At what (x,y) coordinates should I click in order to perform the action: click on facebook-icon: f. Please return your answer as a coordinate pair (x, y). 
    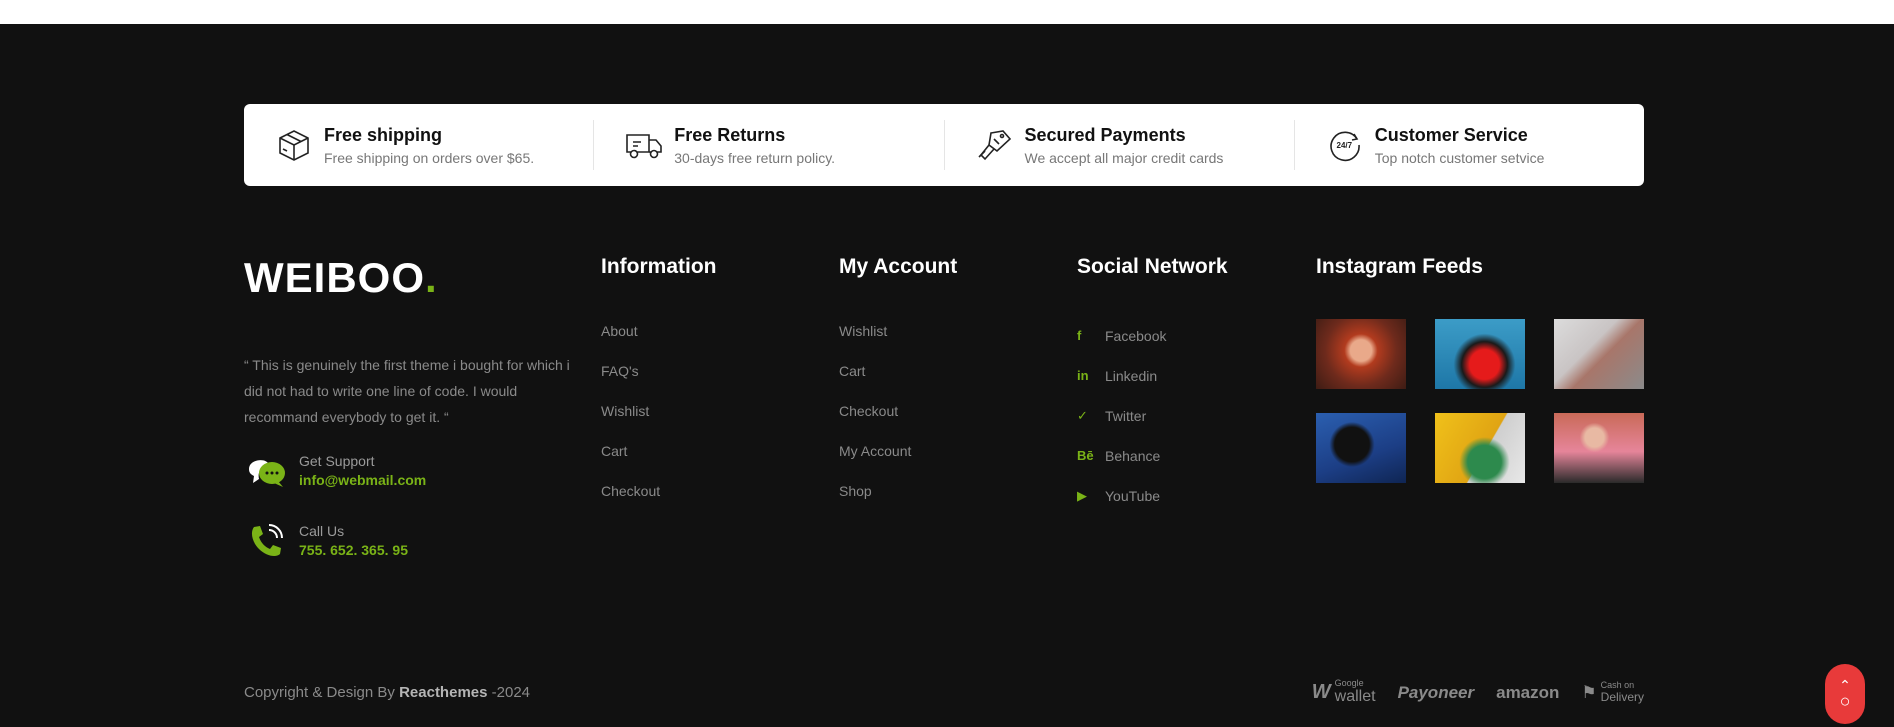
    Looking at the image, I should click on (1079, 335).